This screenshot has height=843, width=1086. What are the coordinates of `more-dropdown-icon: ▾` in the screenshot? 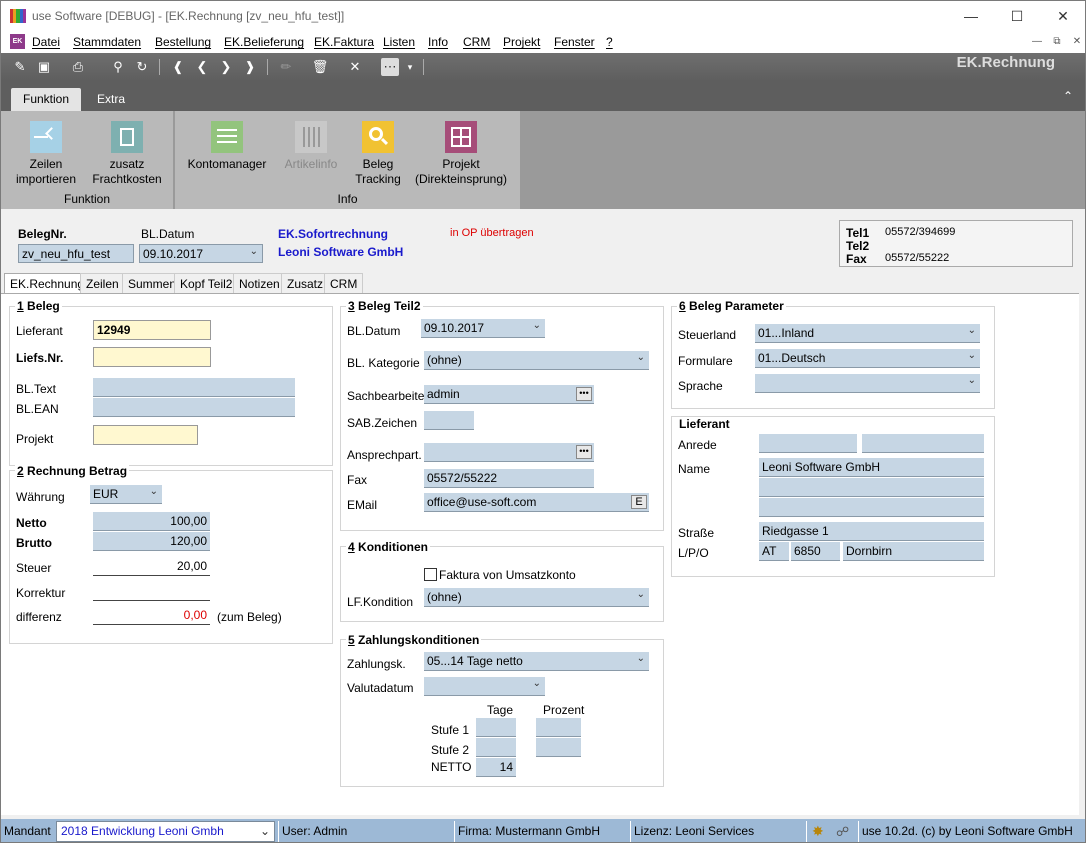 It's located at (410, 67).